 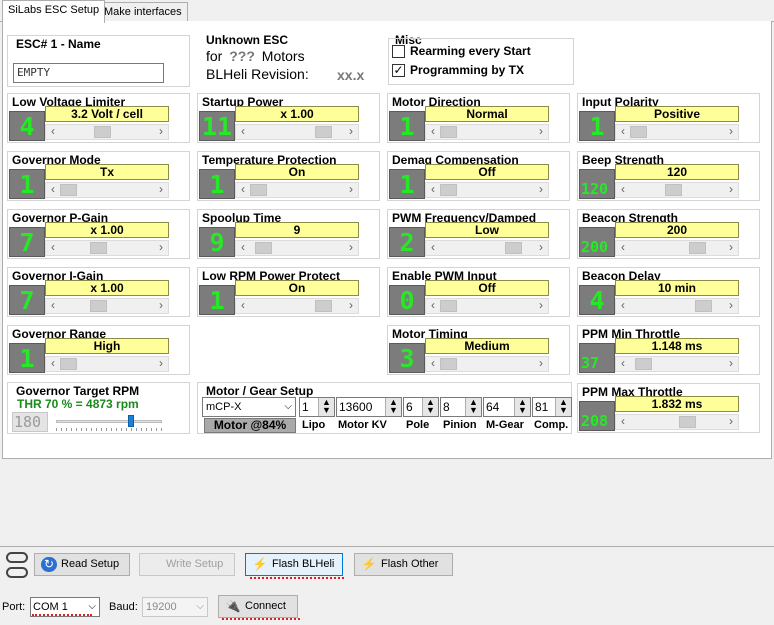 I want to click on model-select: mCP-X ⌵, so click(x=249, y=407).